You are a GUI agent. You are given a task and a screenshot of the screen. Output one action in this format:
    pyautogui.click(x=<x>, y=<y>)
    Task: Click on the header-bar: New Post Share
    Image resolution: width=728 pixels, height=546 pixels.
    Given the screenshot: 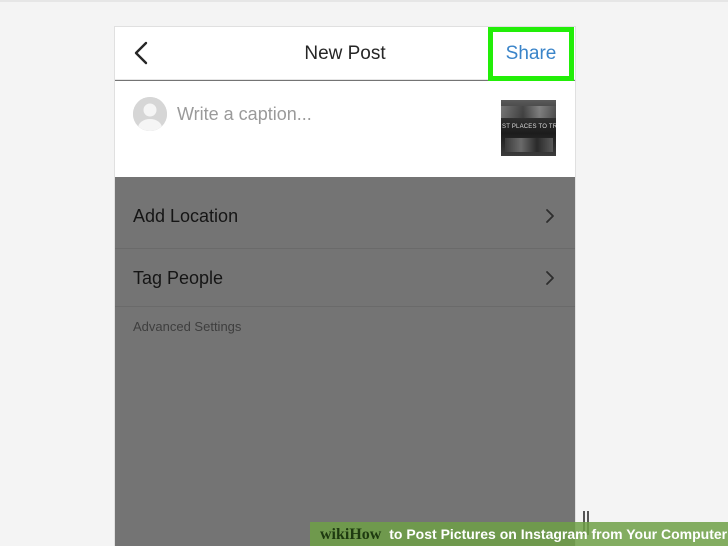 What is the action you would take?
    pyautogui.click(x=345, y=54)
    